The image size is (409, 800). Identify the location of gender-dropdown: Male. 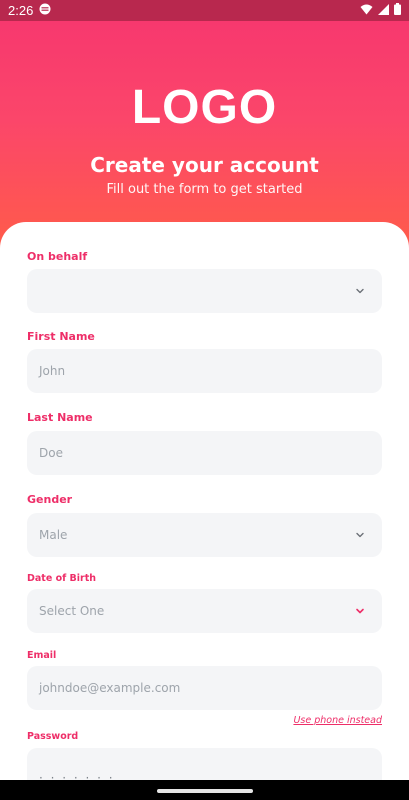
(204, 535).